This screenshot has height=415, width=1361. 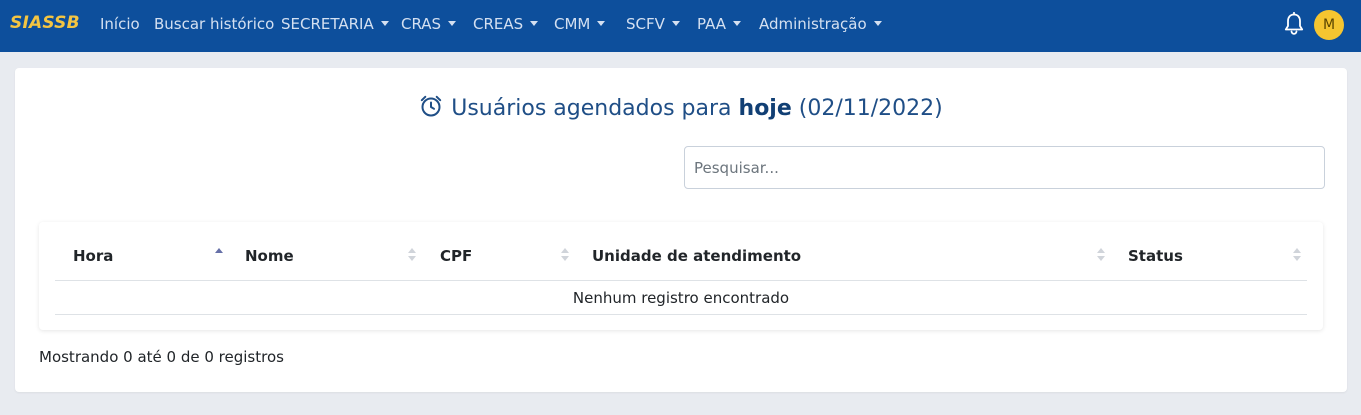 I want to click on title-prefix: Usuários agendados para, so click(x=591, y=108).